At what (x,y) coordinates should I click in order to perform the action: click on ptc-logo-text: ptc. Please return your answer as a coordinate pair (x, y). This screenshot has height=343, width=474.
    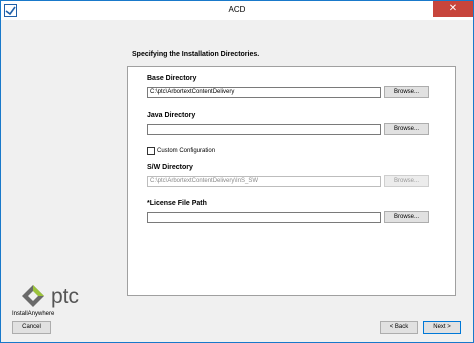
    Looking at the image, I should click on (65, 296).